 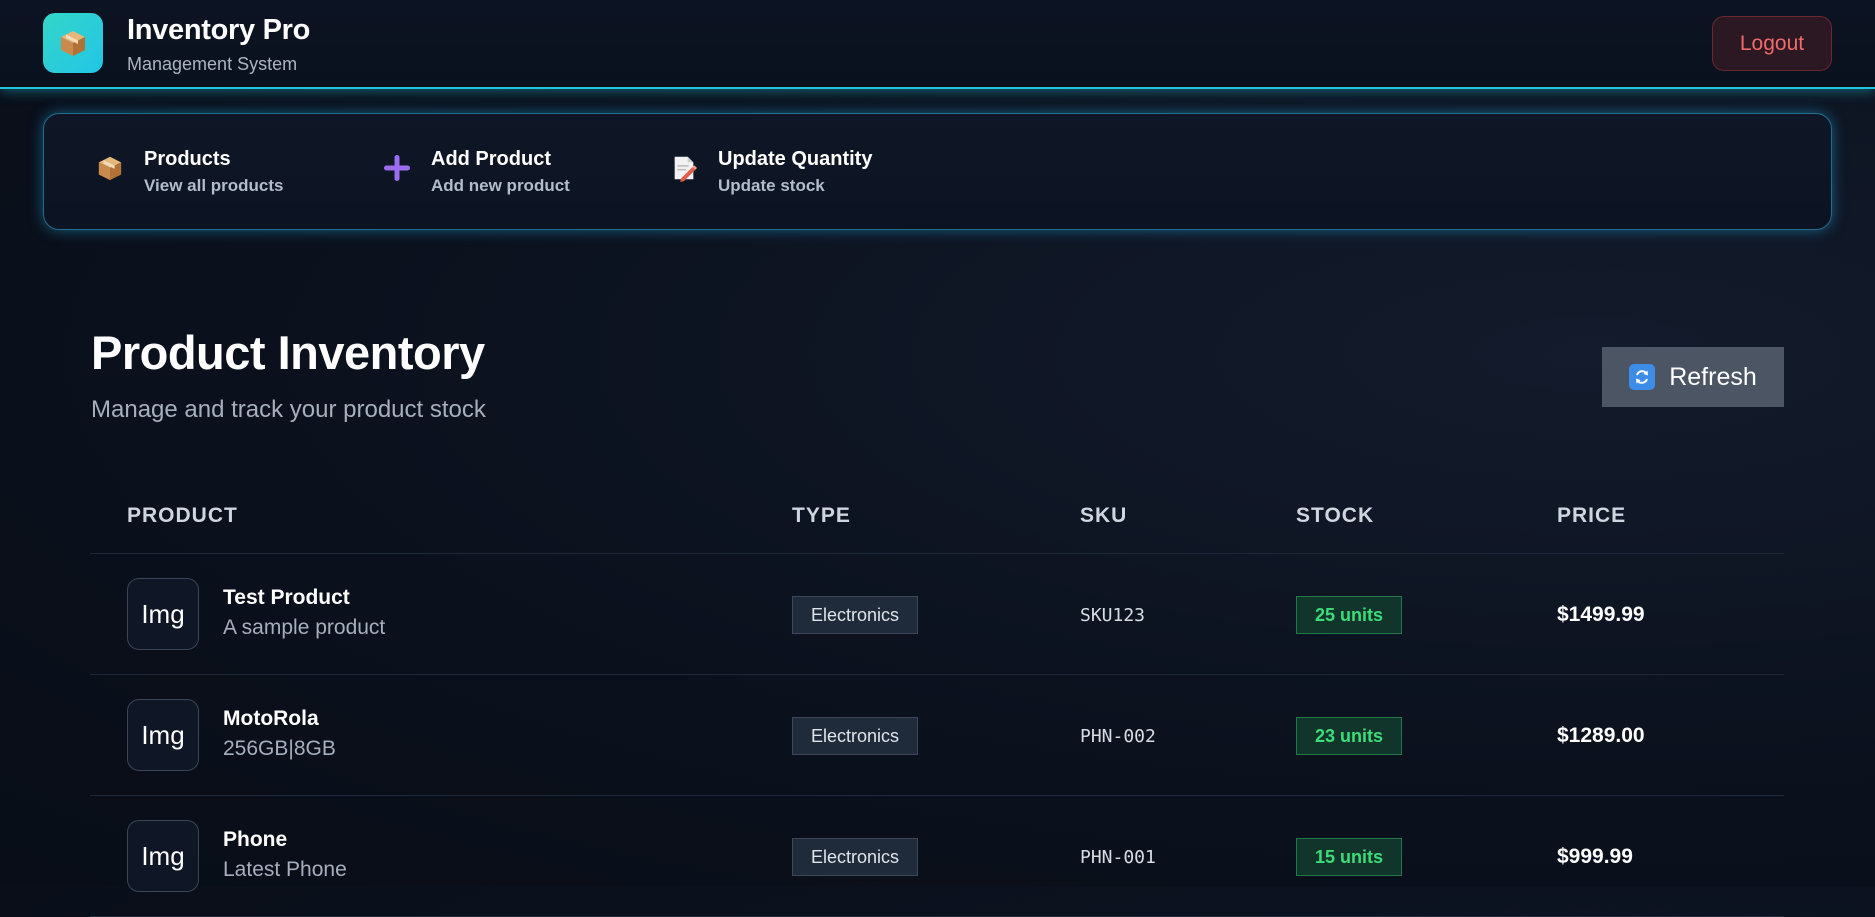 I want to click on table-header: PRODUCT TYPE SKU STOCK PRICE, so click(x=937, y=519).